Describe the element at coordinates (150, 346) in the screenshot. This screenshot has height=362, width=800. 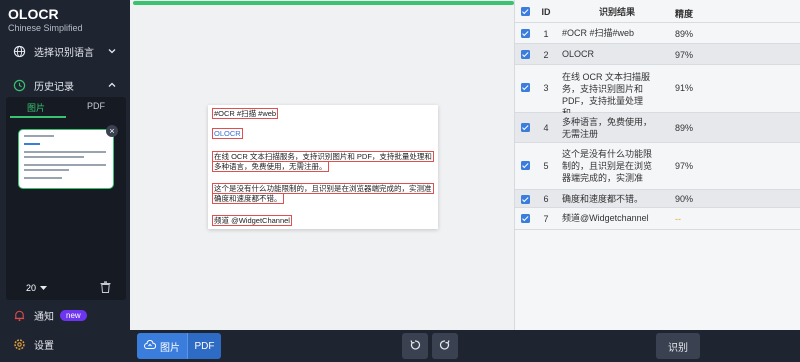
I see `cloud-upload-icon` at that location.